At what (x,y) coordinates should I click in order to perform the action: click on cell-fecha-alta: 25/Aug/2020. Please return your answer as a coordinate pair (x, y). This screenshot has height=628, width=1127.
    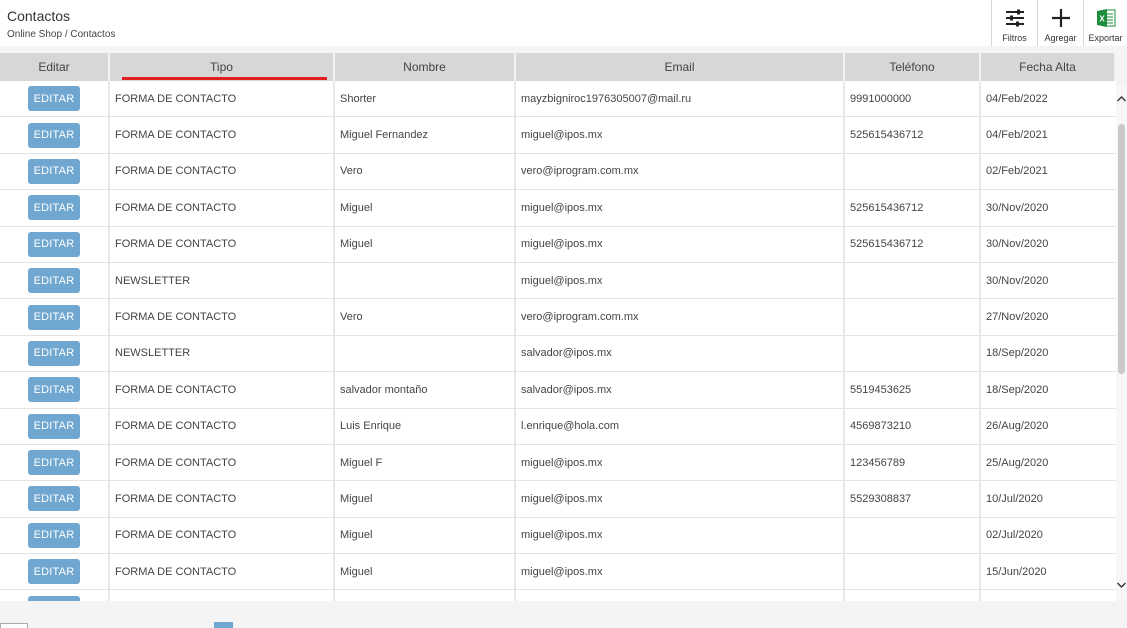
    Looking at the image, I should click on (1017, 462).